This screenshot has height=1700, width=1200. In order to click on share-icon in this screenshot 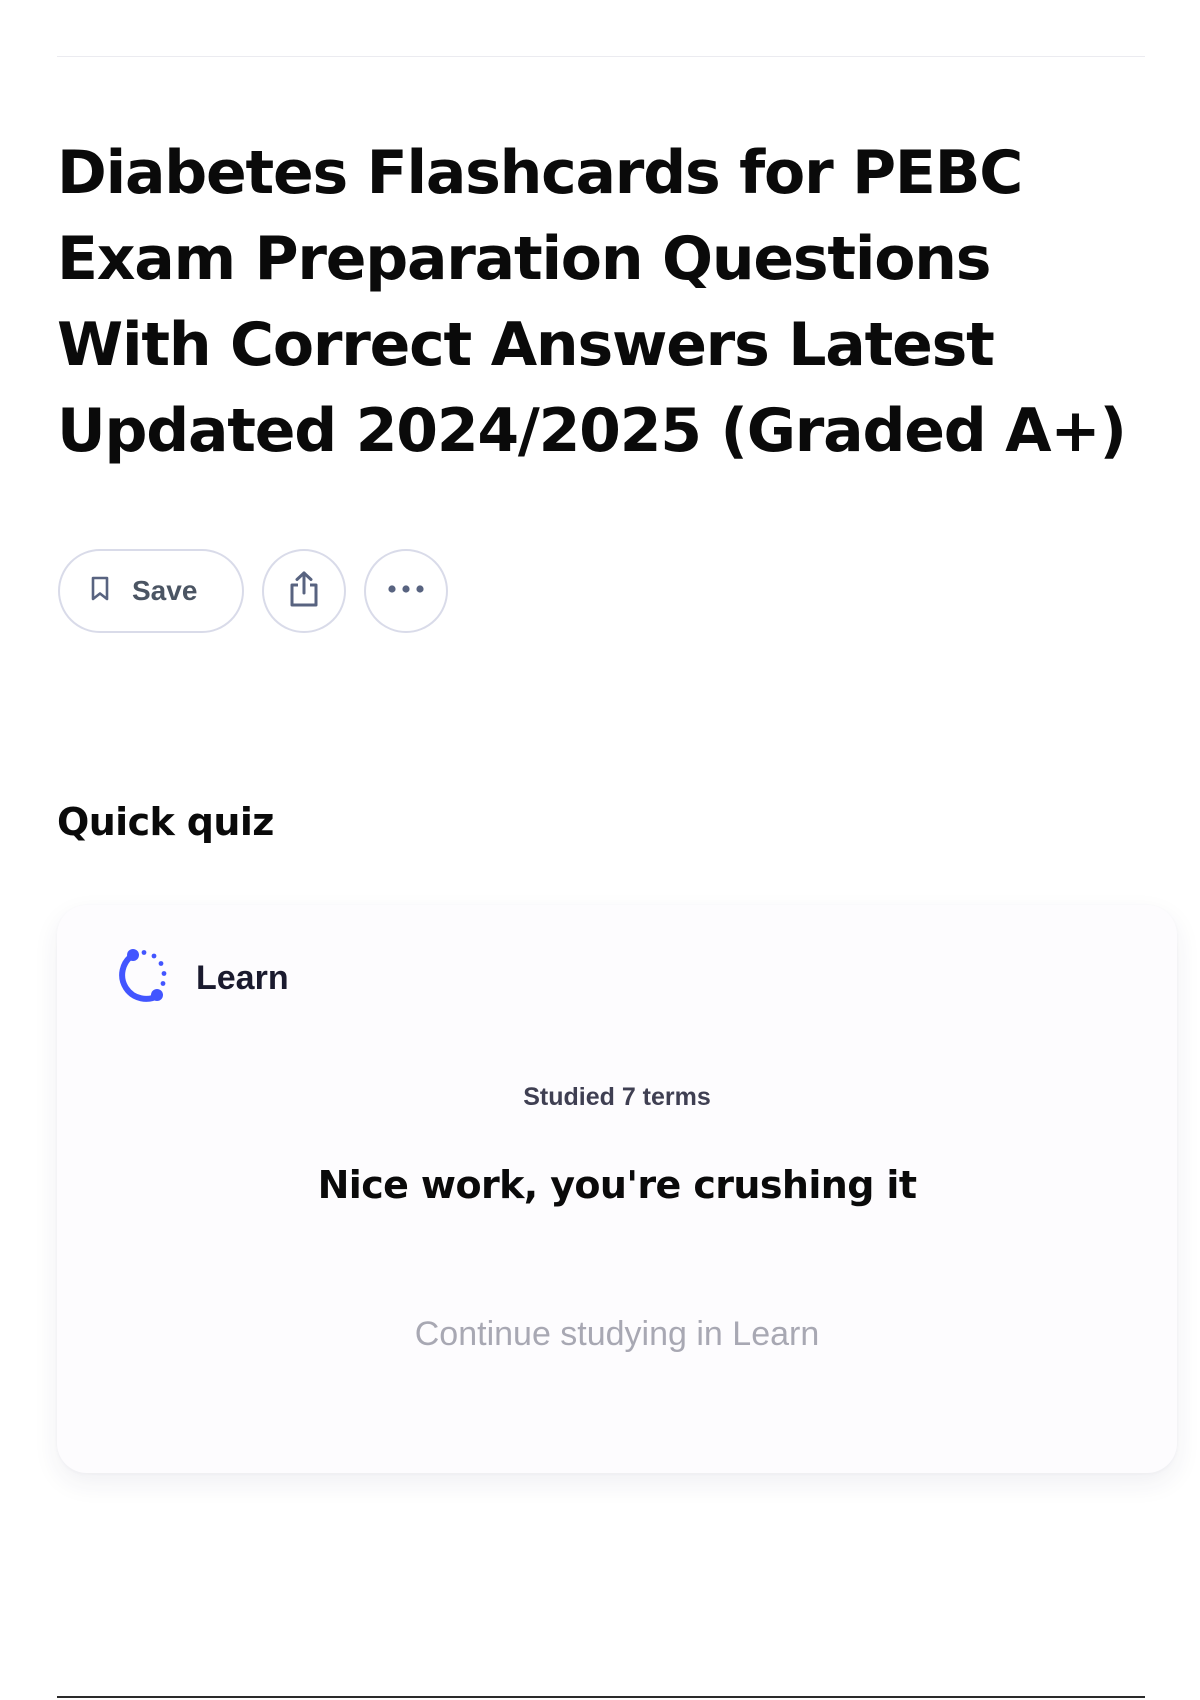, I will do `click(304, 591)`.